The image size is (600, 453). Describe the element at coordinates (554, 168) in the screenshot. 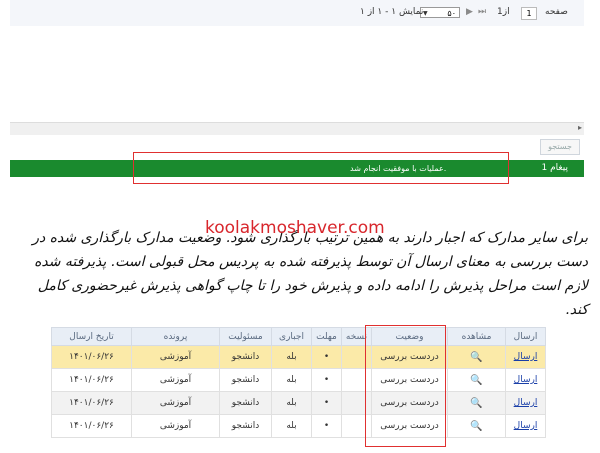

I see `message-count: 1 پیغام` at that location.